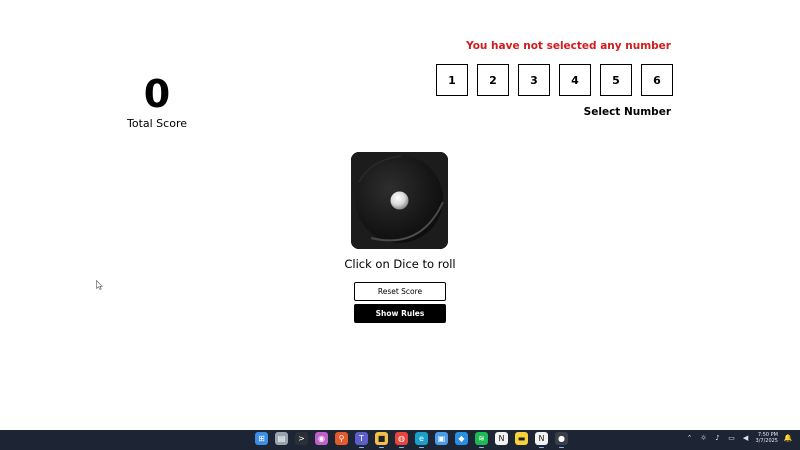  I want to click on chrome-icon: ◍, so click(401, 440).